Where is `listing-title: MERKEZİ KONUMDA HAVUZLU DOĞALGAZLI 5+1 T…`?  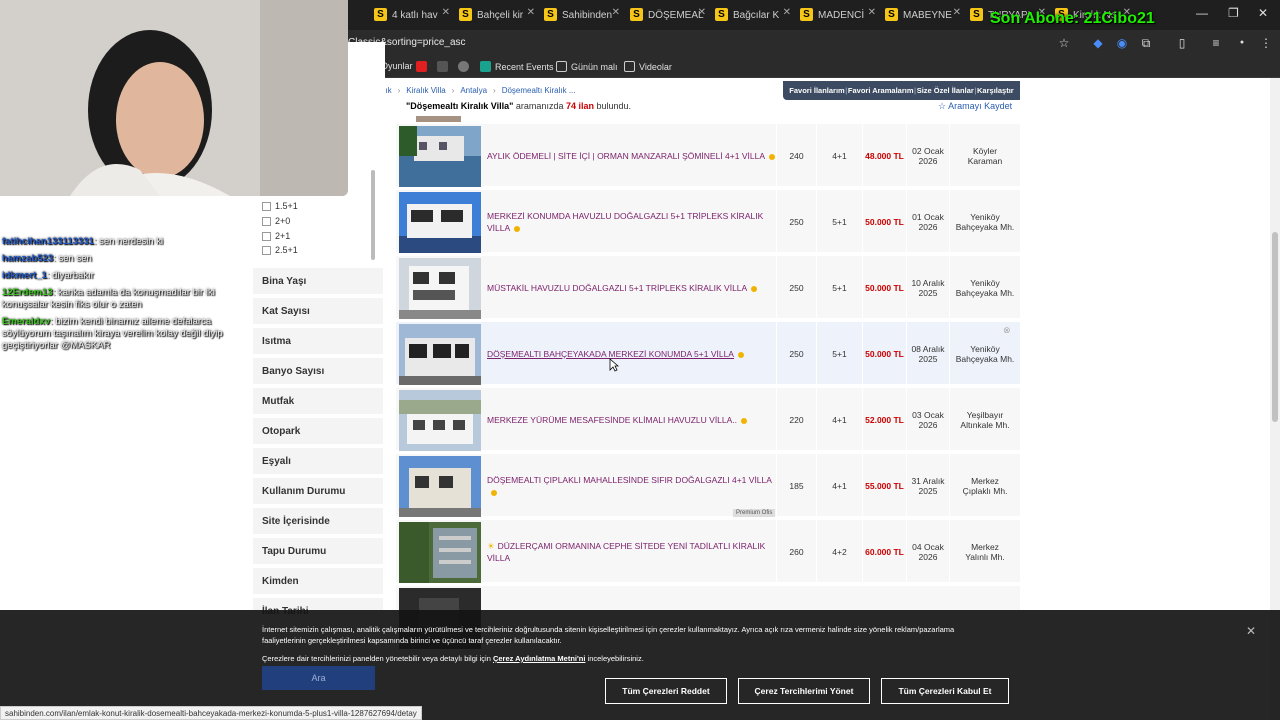 listing-title: MERKEZİ KONUMDA HAVUZLU DOĞALGAZLI 5+1 T… is located at coordinates (631, 222).